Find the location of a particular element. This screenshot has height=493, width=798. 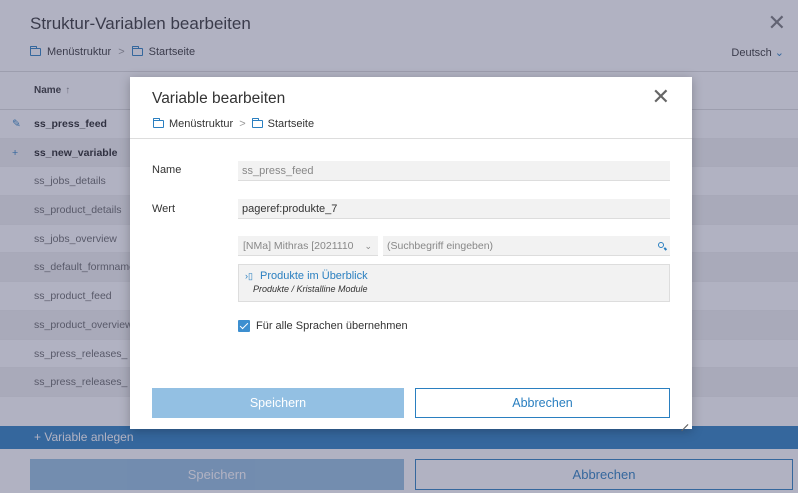

breadcrumb-item: Menüstruktur is located at coordinates (201, 124).